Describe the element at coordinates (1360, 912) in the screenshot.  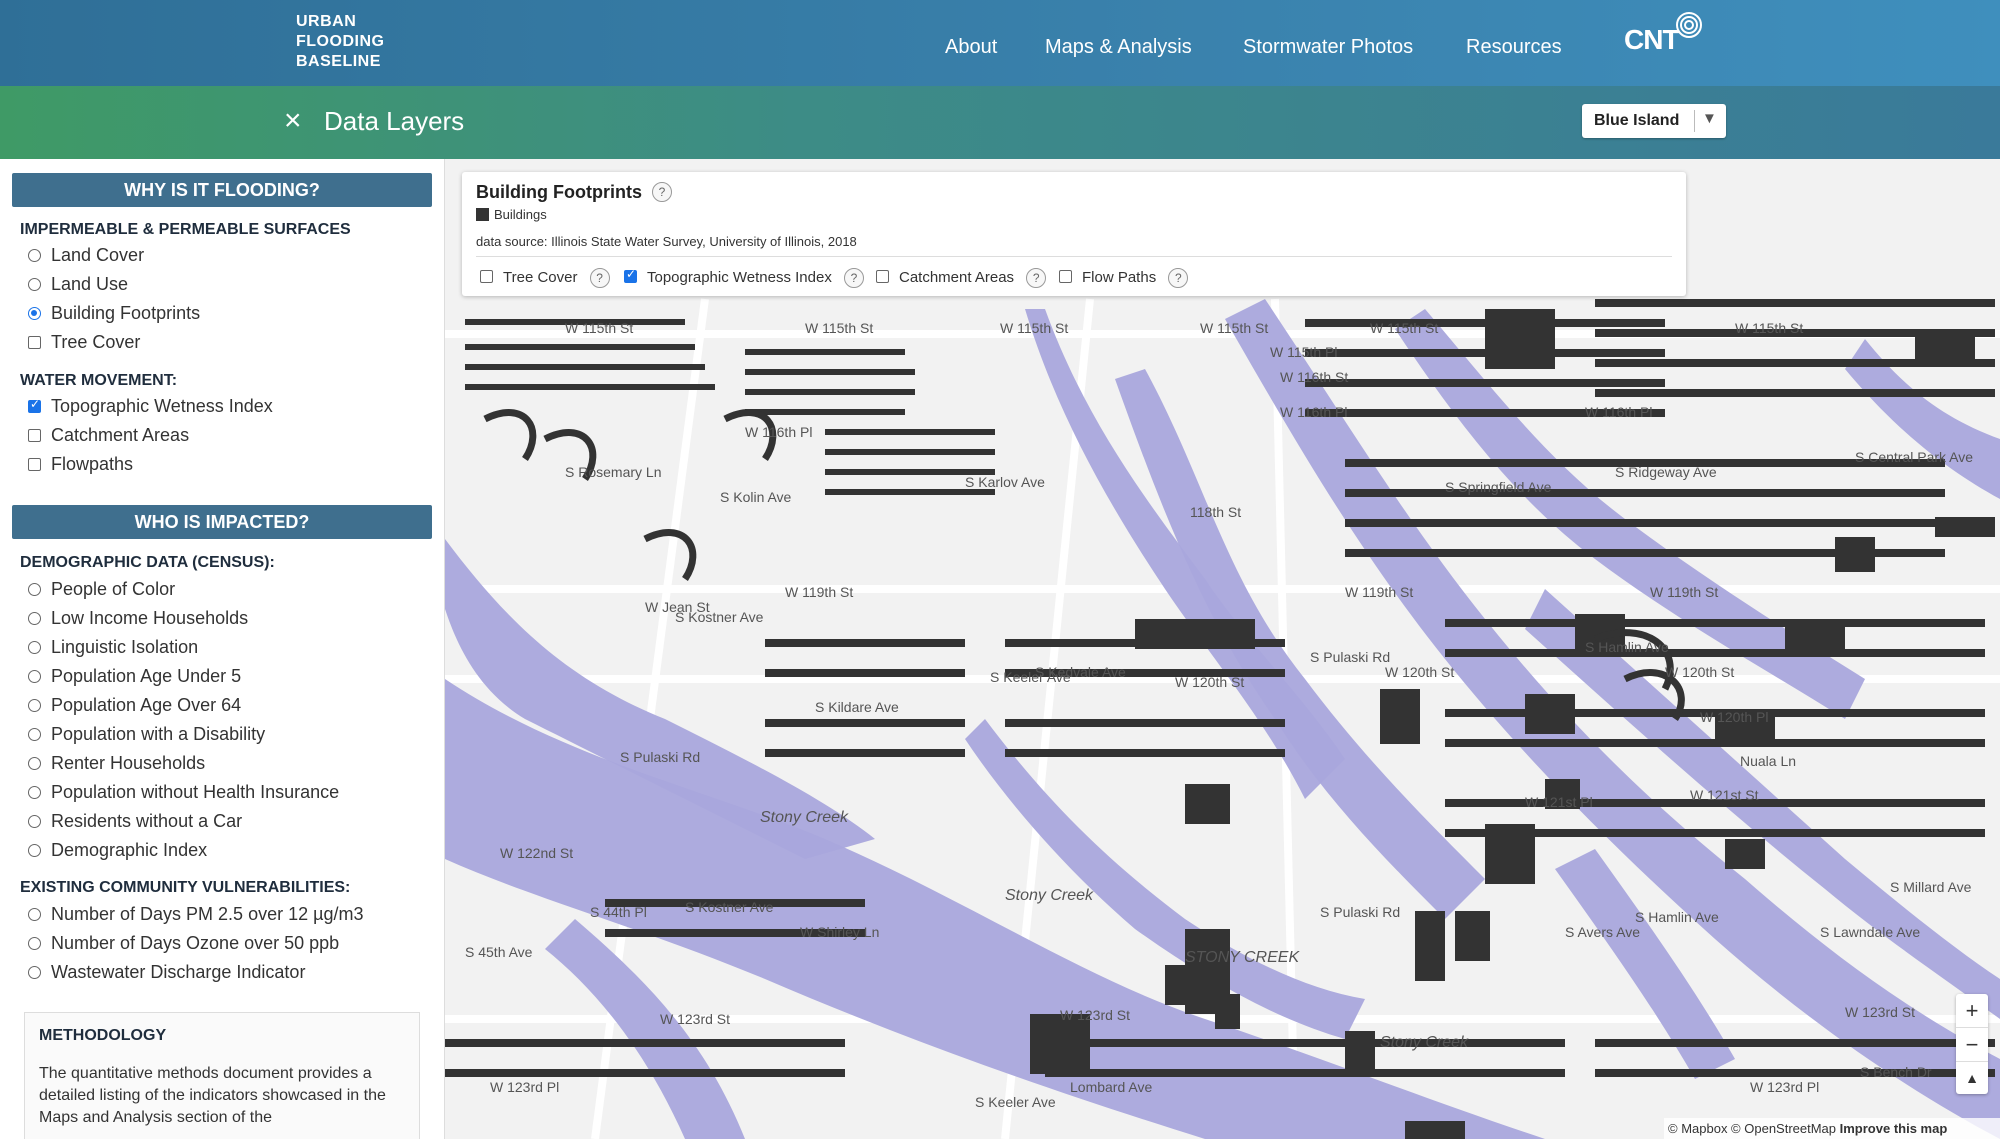
I see `street-label: S Pulaski Rd` at that location.